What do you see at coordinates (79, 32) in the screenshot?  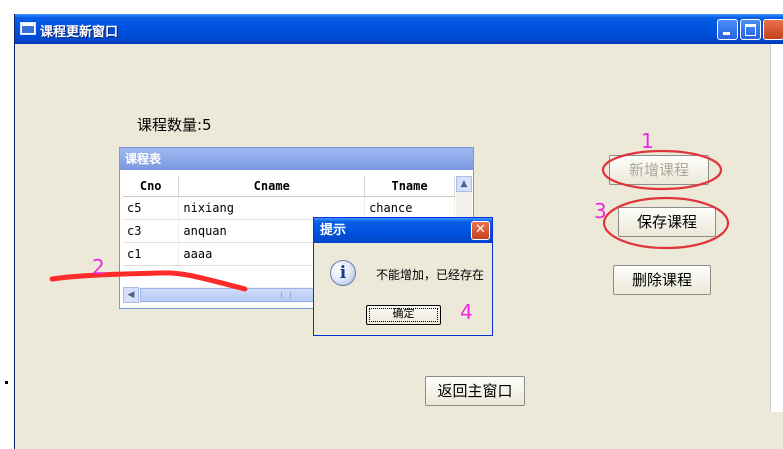 I see `window-title: 课程更新窗口` at bounding box center [79, 32].